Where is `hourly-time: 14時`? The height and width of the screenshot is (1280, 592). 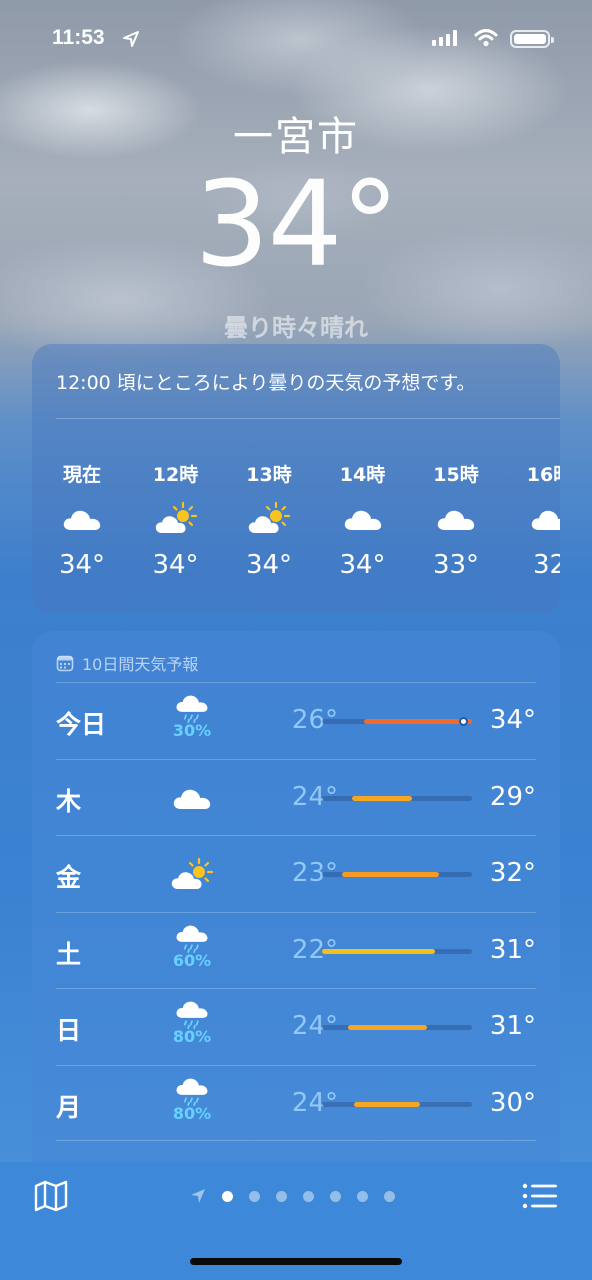
hourly-time: 14時 is located at coordinates (362, 475).